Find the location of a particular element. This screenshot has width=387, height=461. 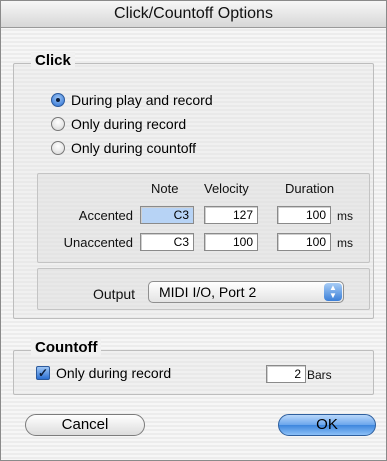

radio-label: Only during countoff is located at coordinates (134, 148).